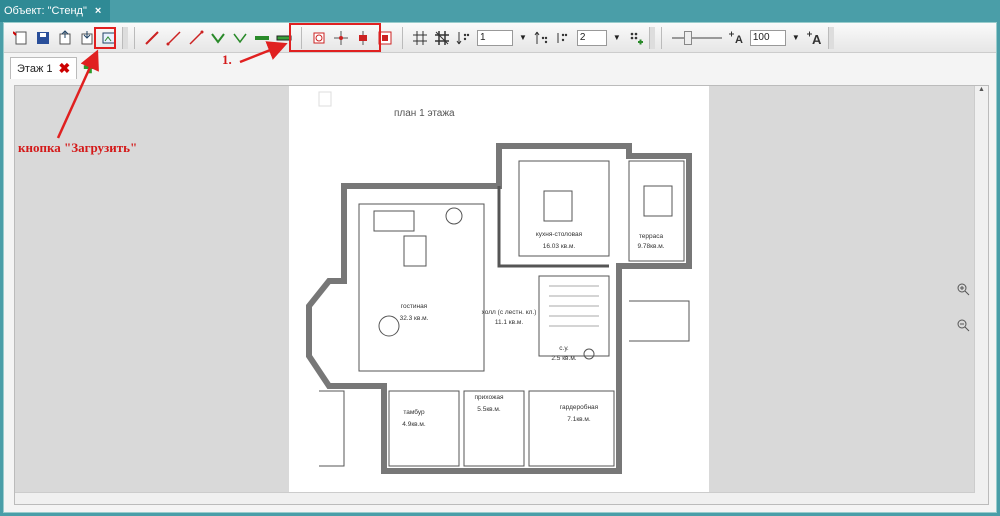  I want to click on room-entrance-area: 5.5кв.м., so click(489, 409).